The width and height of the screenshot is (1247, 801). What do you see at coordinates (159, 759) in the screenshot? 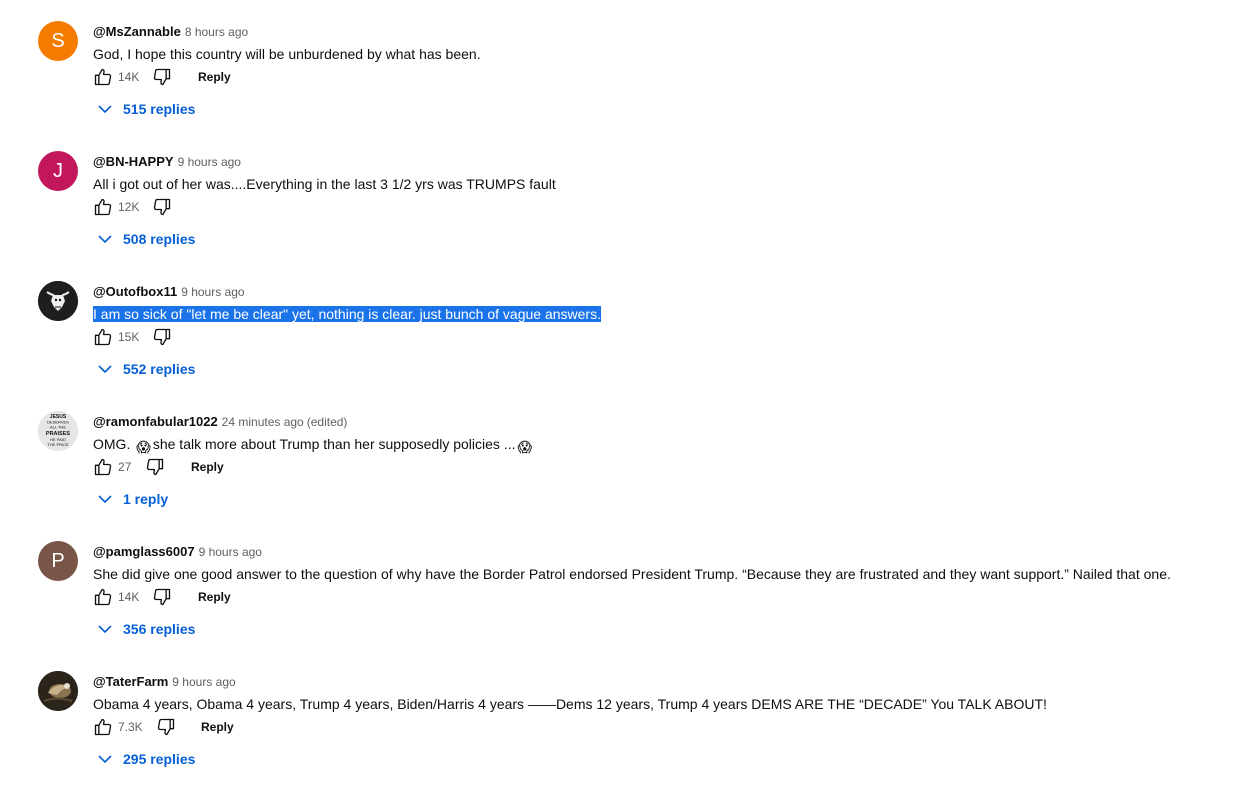
I see `replies-count: 295 replies` at bounding box center [159, 759].